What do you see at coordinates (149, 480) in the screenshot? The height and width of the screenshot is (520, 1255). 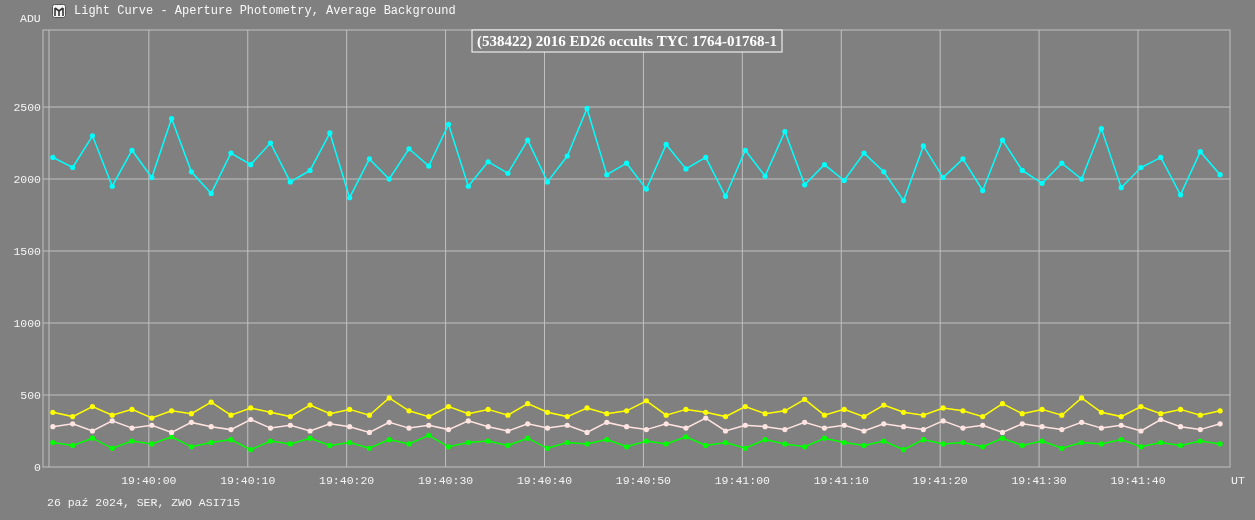 I see `x-tick-label: 19:40:00` at bounding box center [149, 480].